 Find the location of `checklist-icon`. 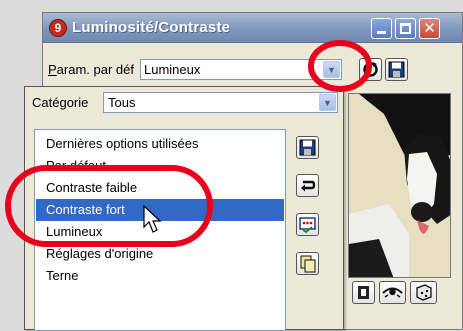

checklist-icon is located at coordinates (307, 225).